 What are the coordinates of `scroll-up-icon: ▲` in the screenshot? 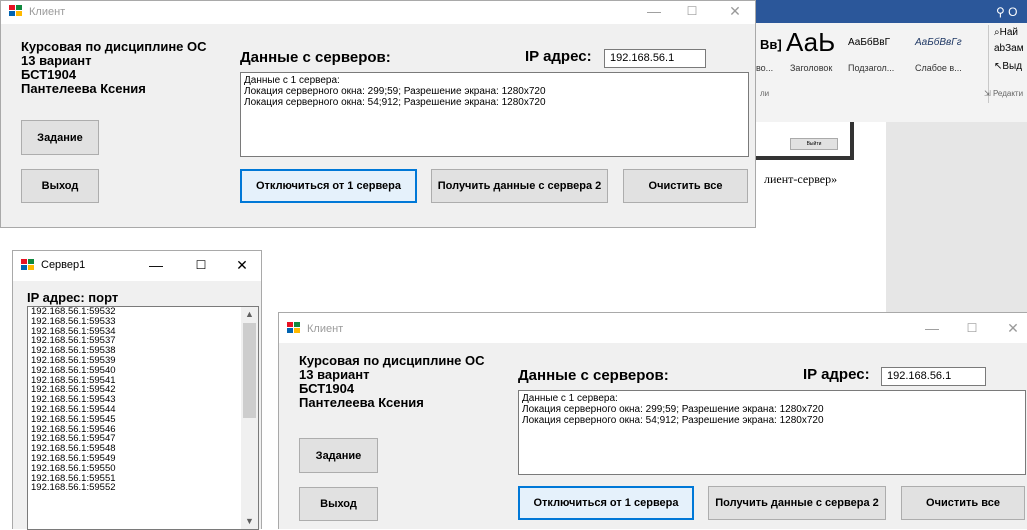 It's located at (249, 314).